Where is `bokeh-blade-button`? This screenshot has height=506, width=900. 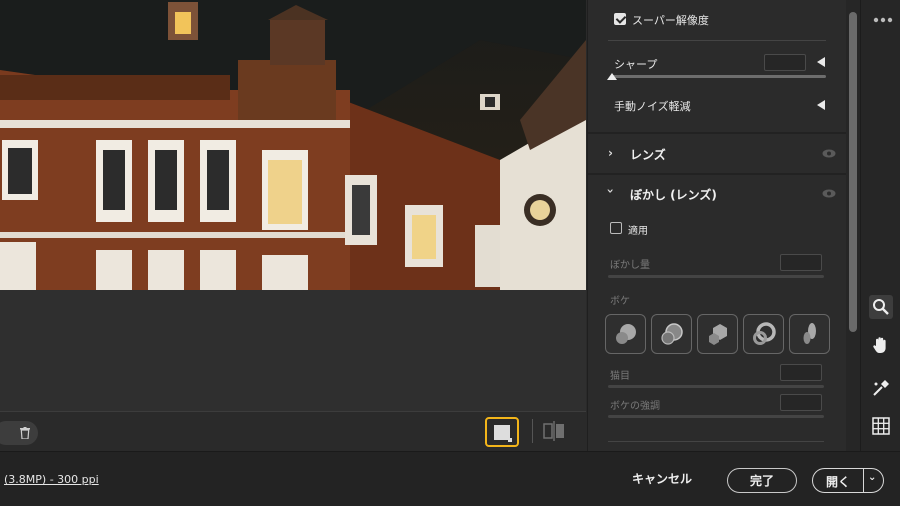
bokeh-blade-button is located at coordinates (717, 334).